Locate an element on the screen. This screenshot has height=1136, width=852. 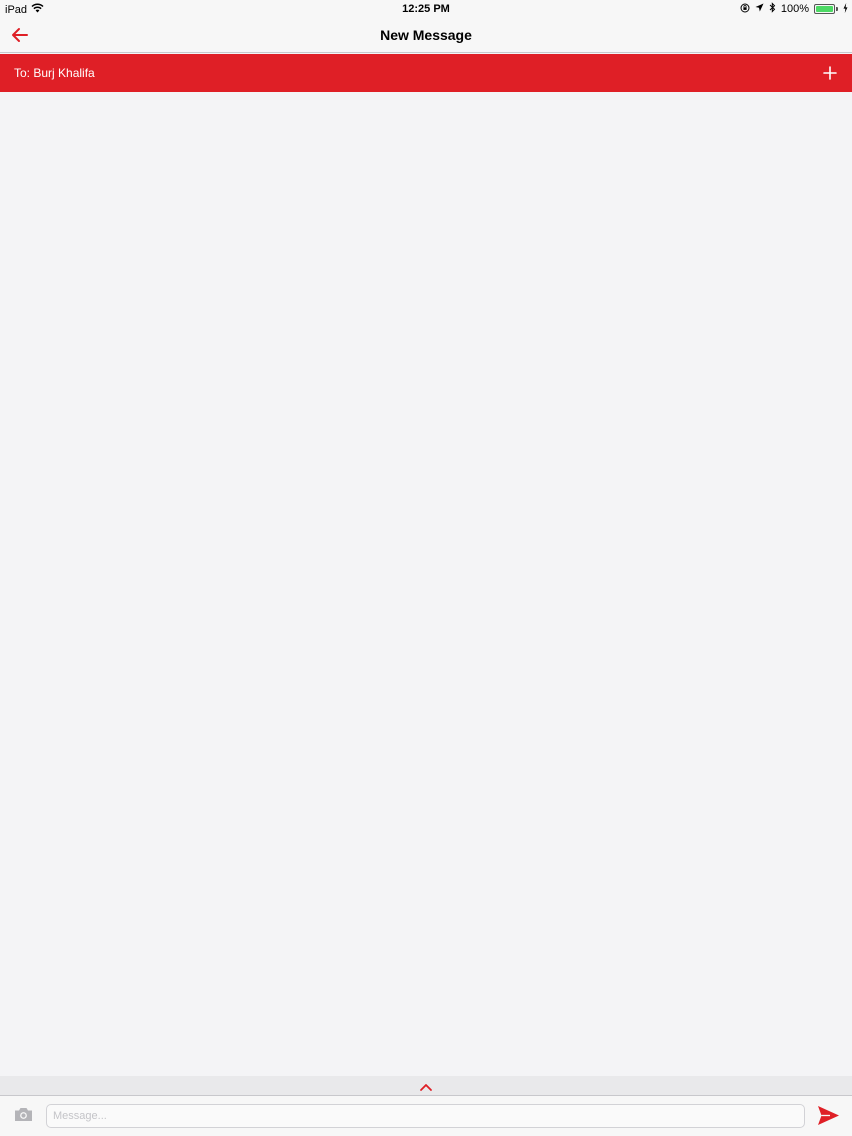
send-button is located at coordinates (828, 1115).